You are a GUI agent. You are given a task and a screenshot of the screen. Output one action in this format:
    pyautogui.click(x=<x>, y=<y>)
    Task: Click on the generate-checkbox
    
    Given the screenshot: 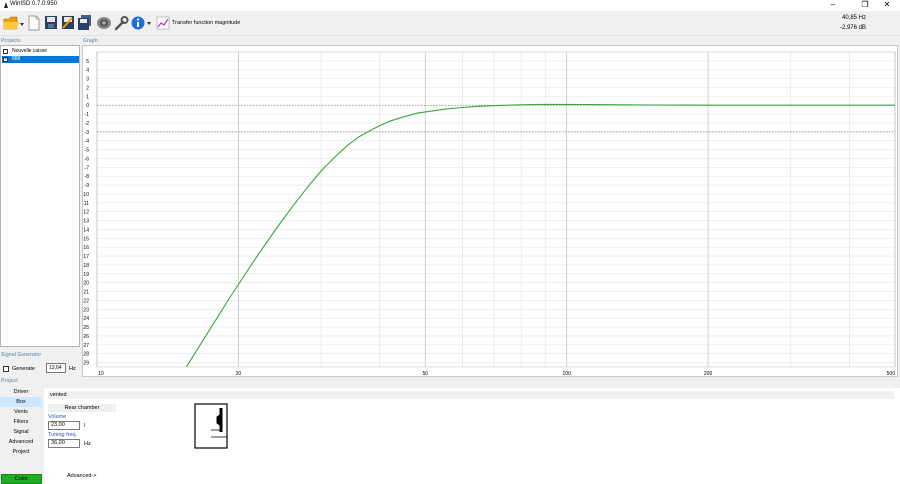 What is the action you would take?
    pyautogui.click(x=6, y=369)
    